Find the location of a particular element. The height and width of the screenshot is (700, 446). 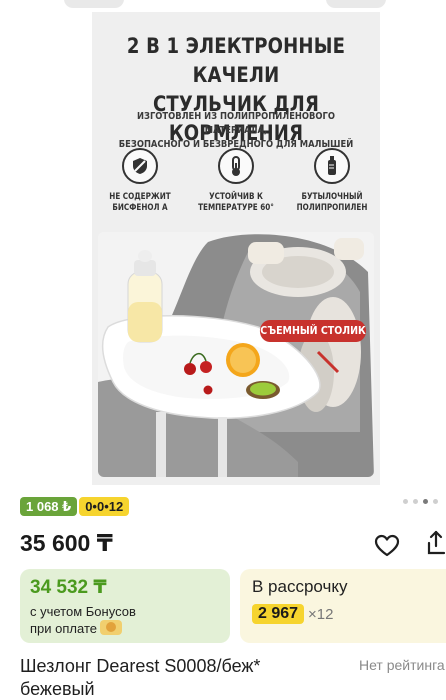

share-button is located at coordinates (435, 544).